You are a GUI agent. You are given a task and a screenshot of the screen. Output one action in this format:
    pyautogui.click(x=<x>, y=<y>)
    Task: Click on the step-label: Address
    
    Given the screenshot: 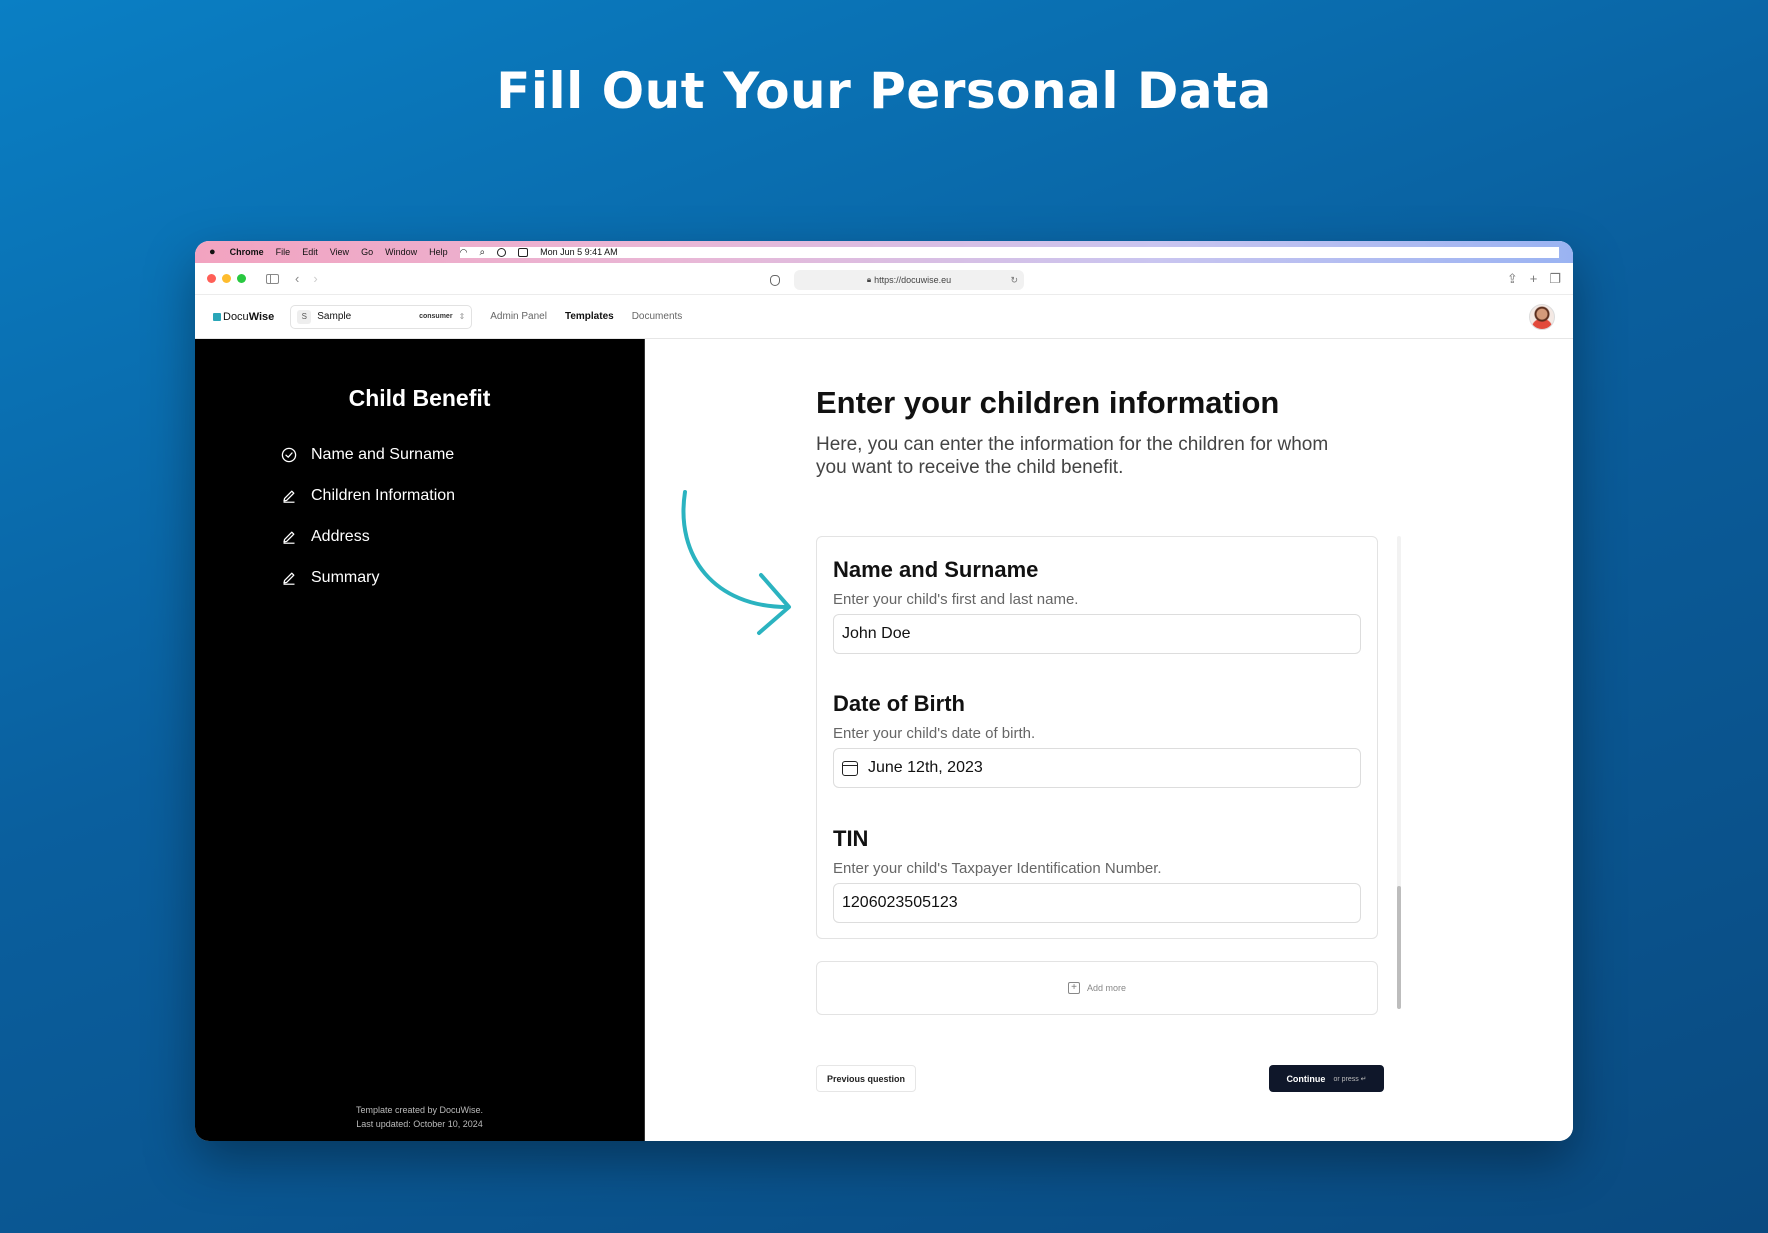 What is the action you would take?
    pyautogui.click(x=340, y=536)
    